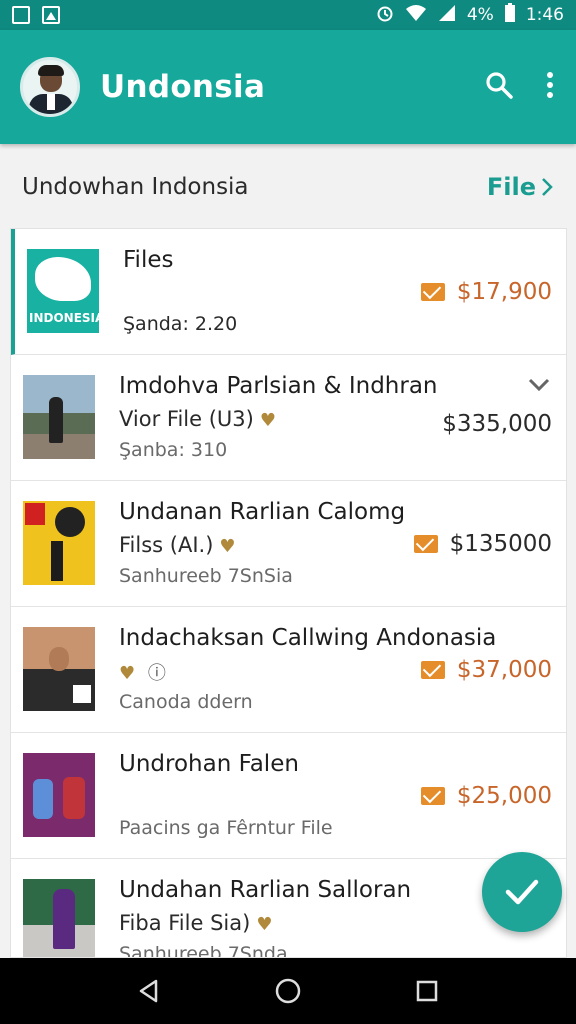 This screenshot has height=1024, width=576. Describe the element at coordinates (209, 764) in the screenshot. I see `item-title: Undrohan Falen` at that location.